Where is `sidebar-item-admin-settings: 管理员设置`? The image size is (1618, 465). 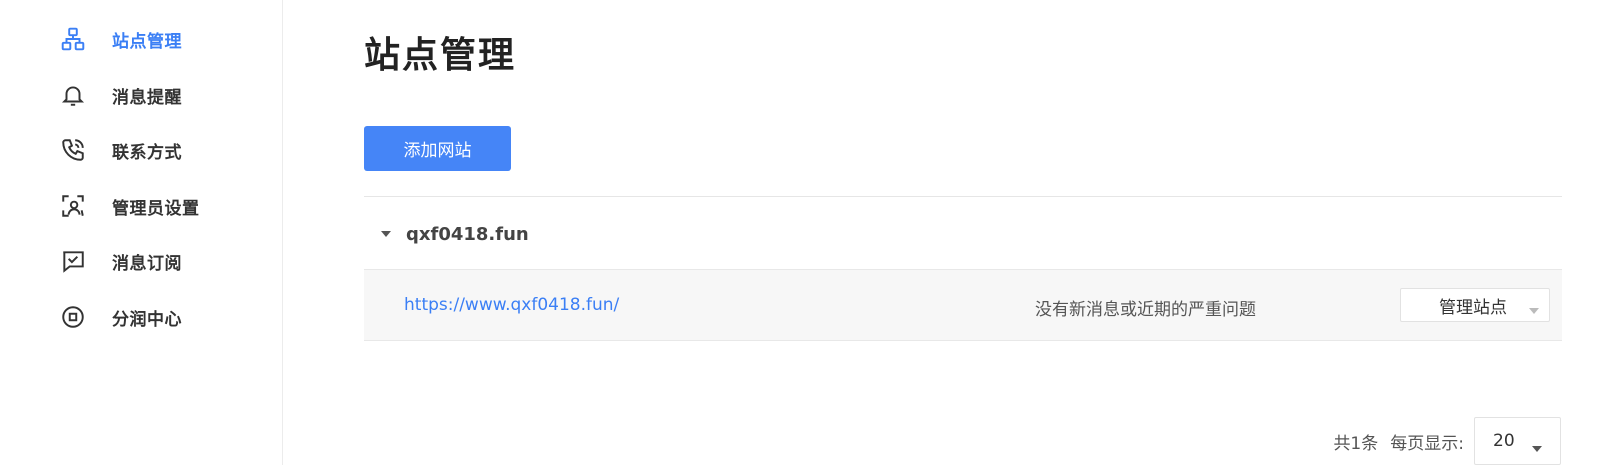 sidebar-item-admin-settings: 管理员设置 is located at coordinates (158, 206).